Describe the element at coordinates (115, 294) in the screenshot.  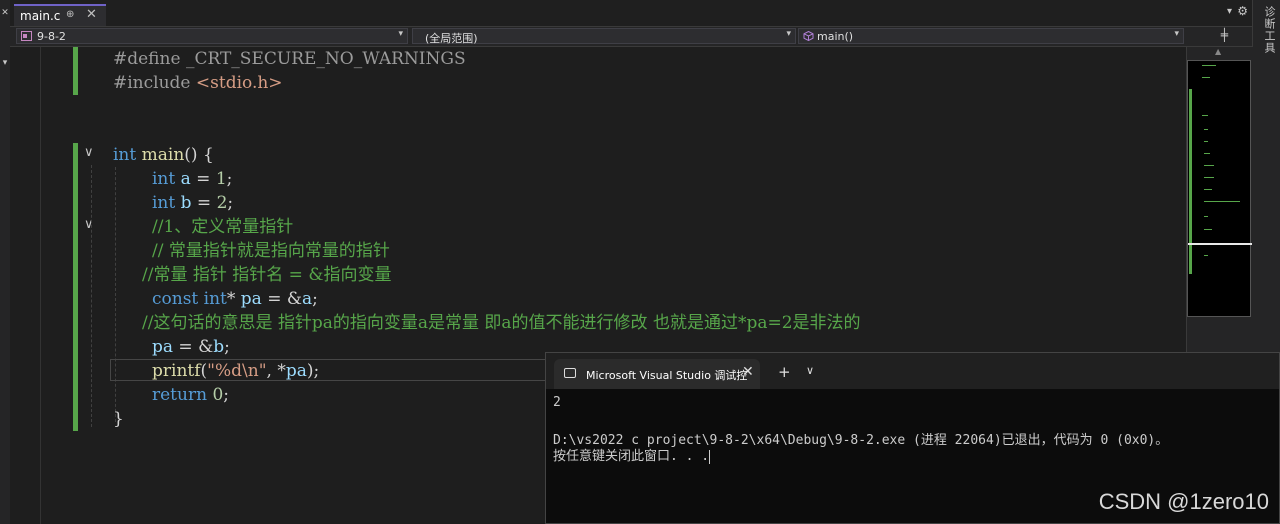
I see `indent-guide` at that location.